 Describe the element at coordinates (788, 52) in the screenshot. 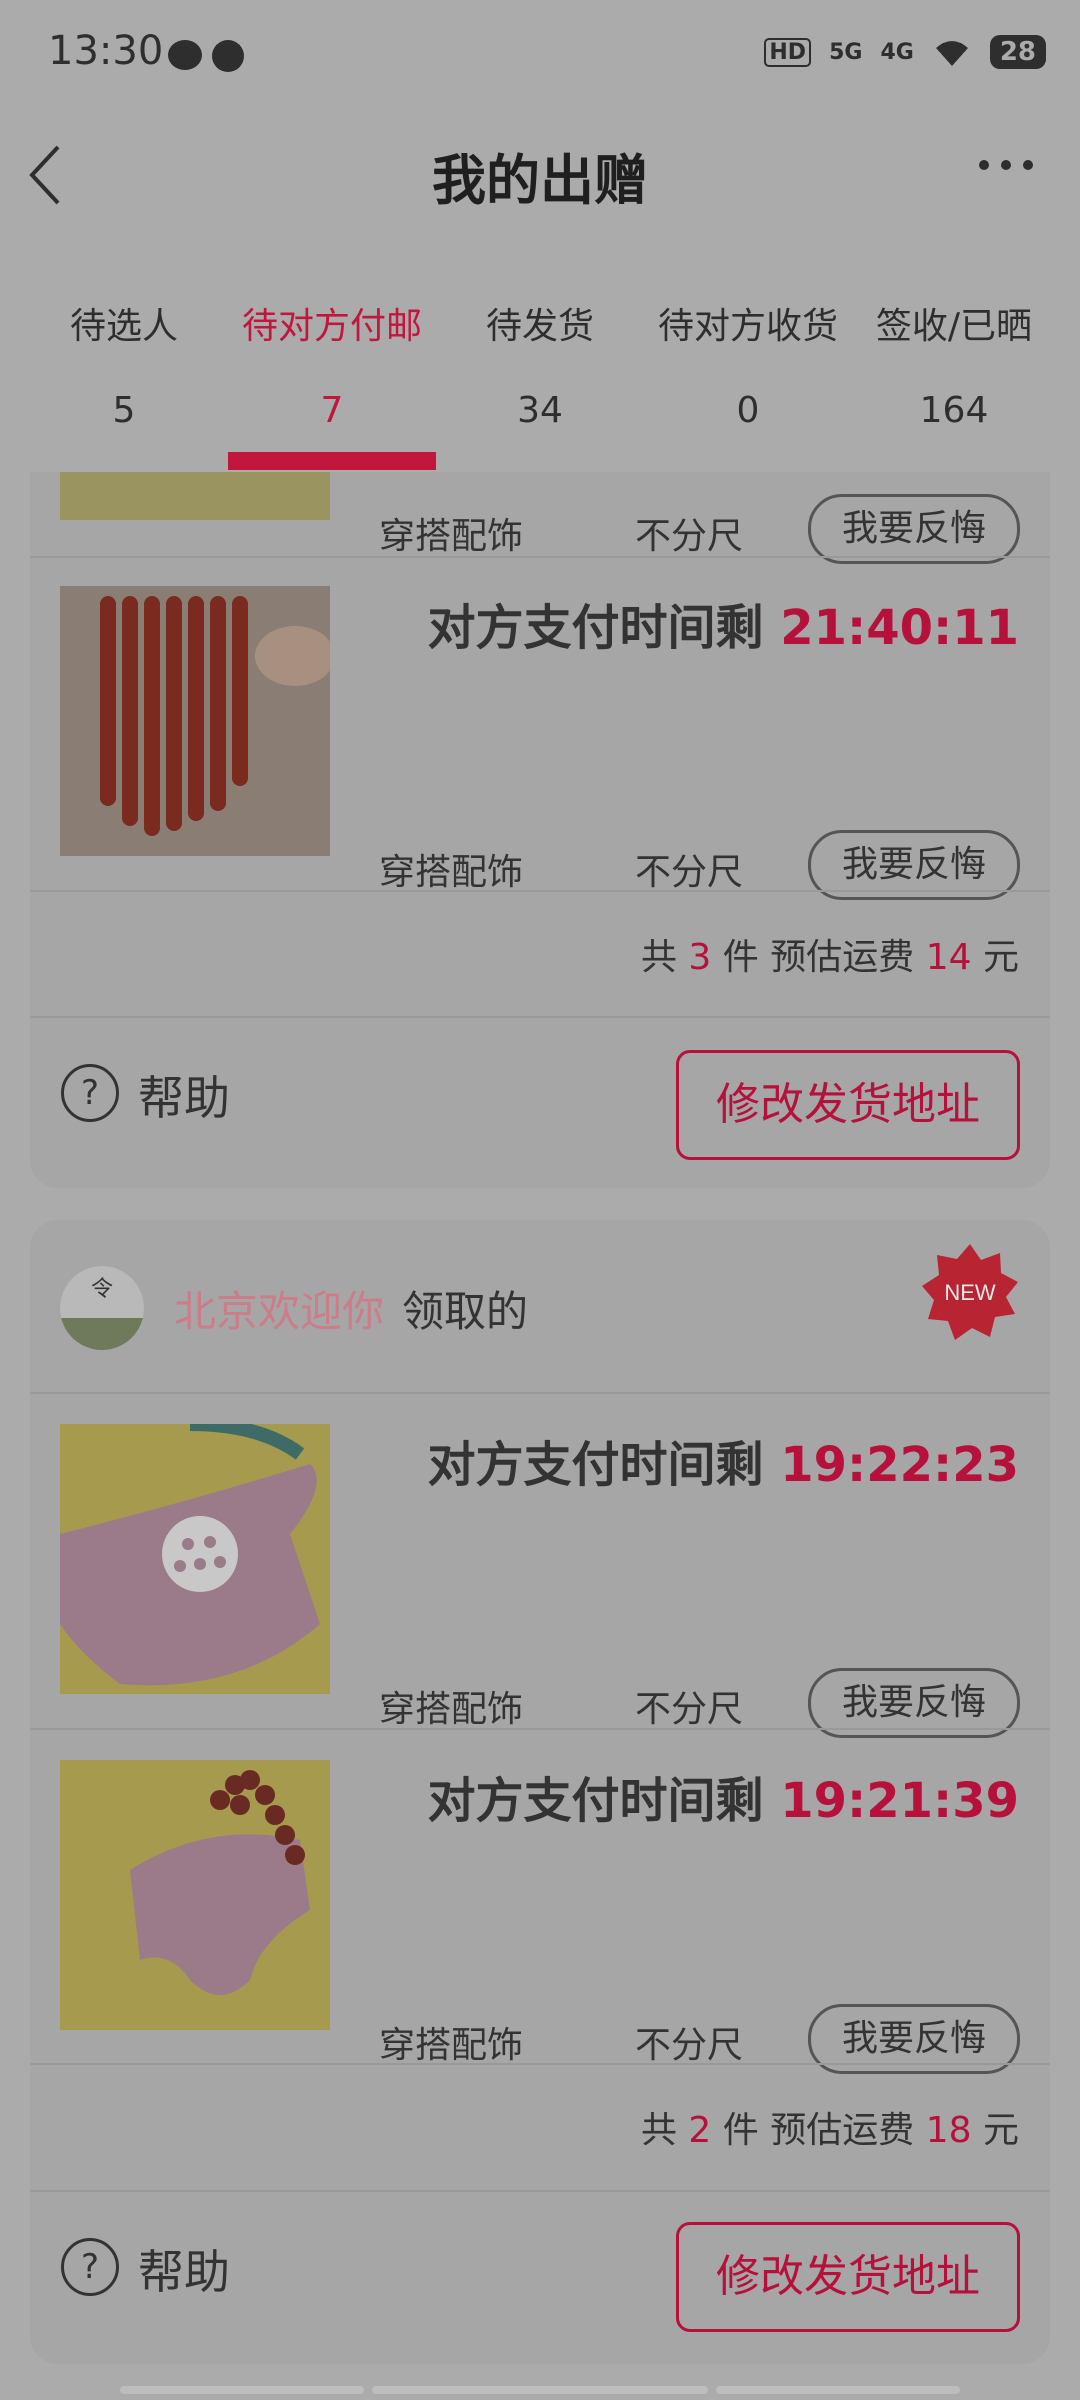

I see `hd-icon: HD` at that location.